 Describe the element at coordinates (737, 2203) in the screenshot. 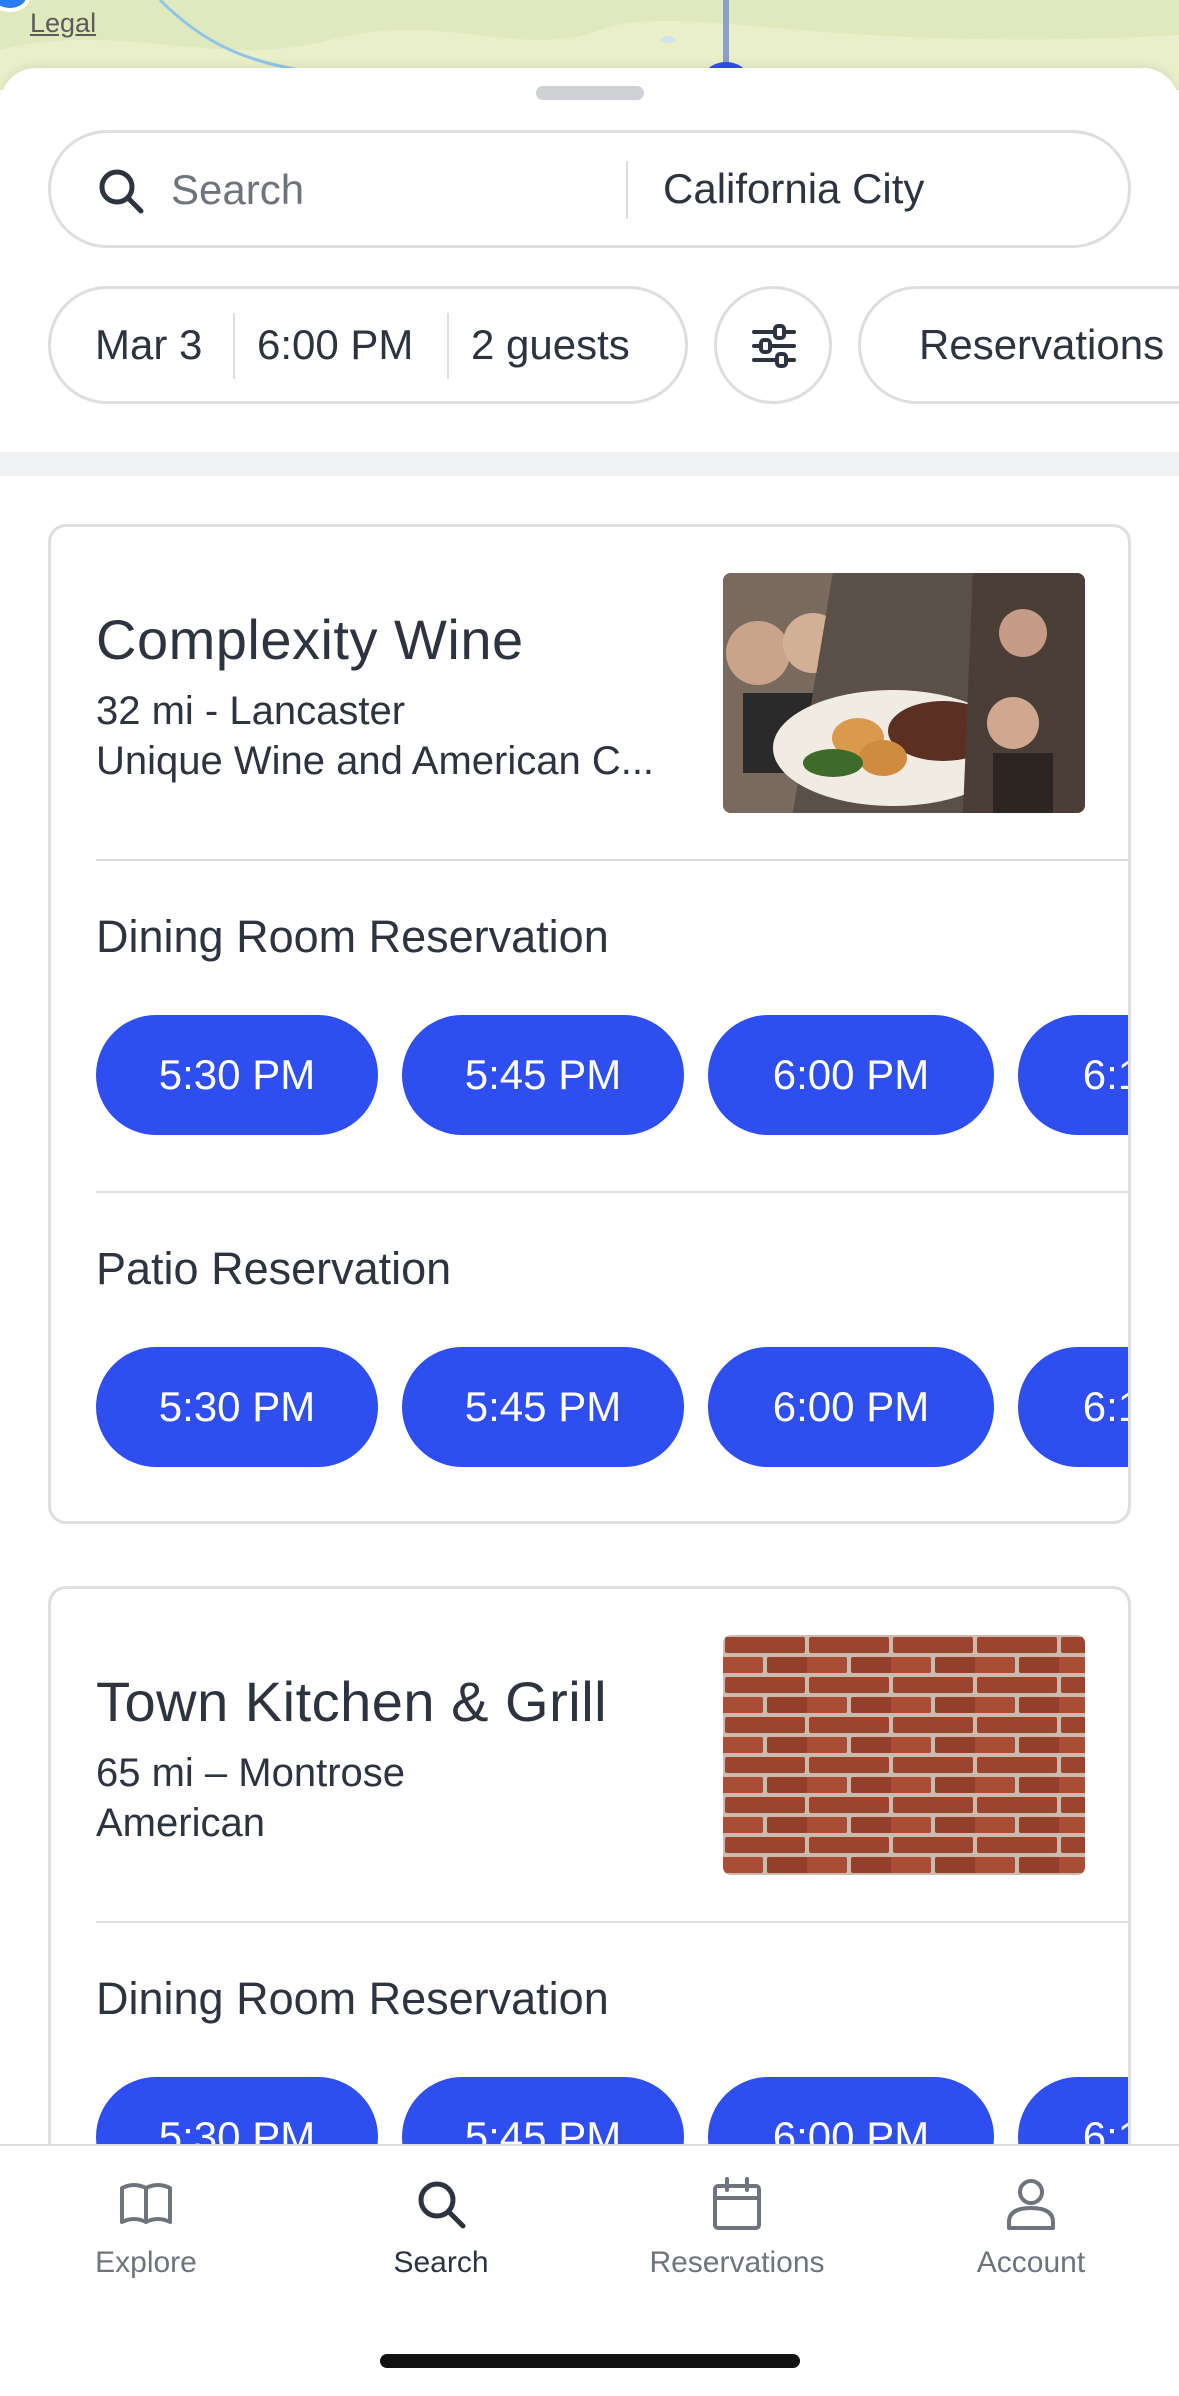

I see `calendar-icon` at that location.